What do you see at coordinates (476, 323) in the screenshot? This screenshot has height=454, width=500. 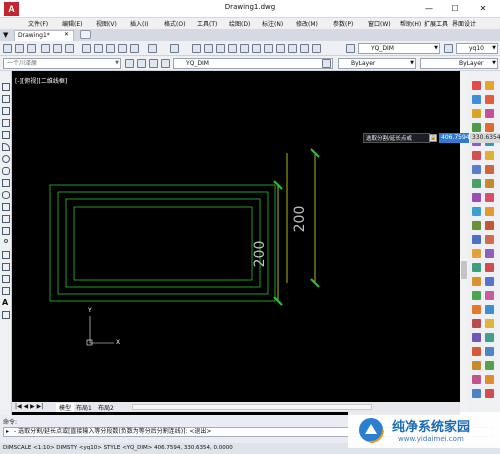 I see `dimcenter-icon` at bounding box center [476, 323].